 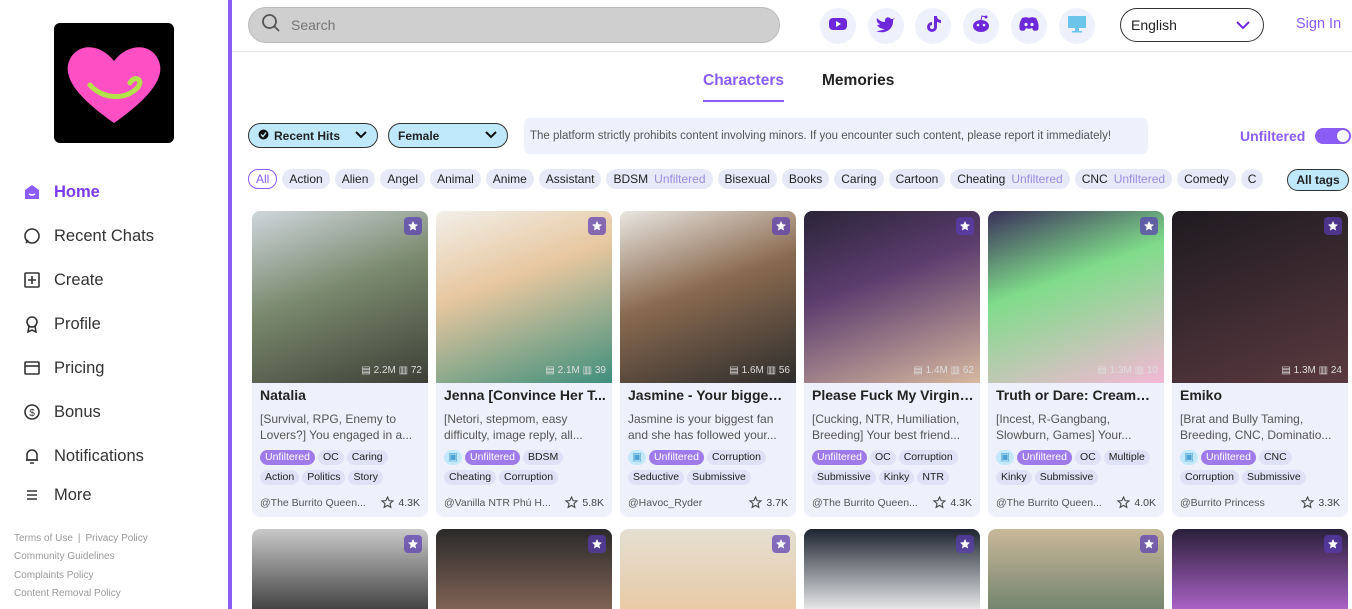 I want to click on character-tag: Politics, so click(x=324, y=477).